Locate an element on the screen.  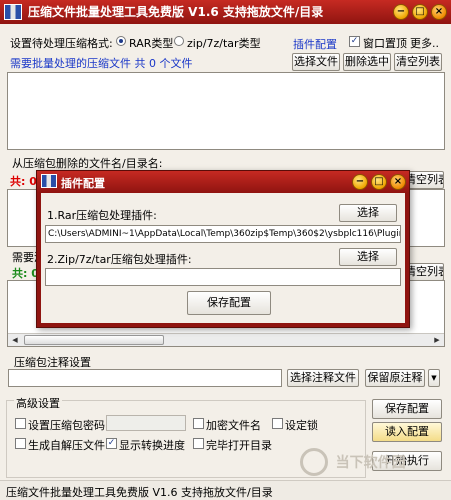
more-link: 更多.. is located at coordinates (424, 43).